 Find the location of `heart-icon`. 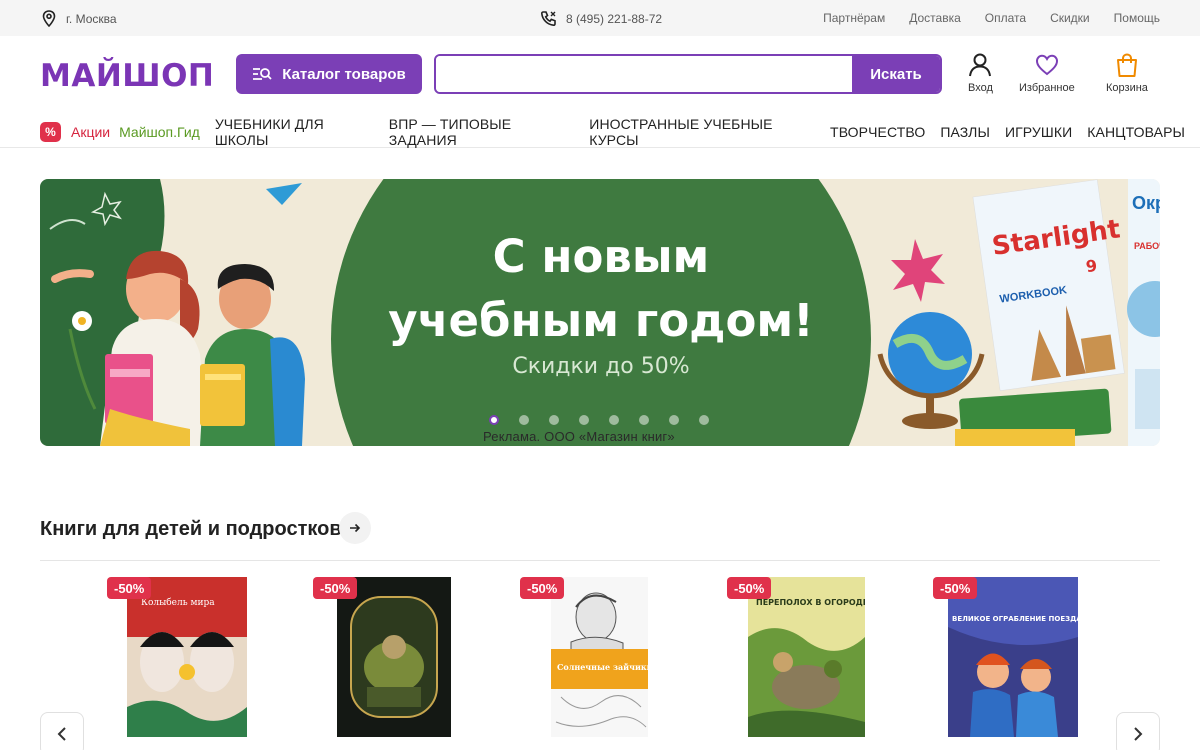

heart-icon is located at coordinates (1046, 65).